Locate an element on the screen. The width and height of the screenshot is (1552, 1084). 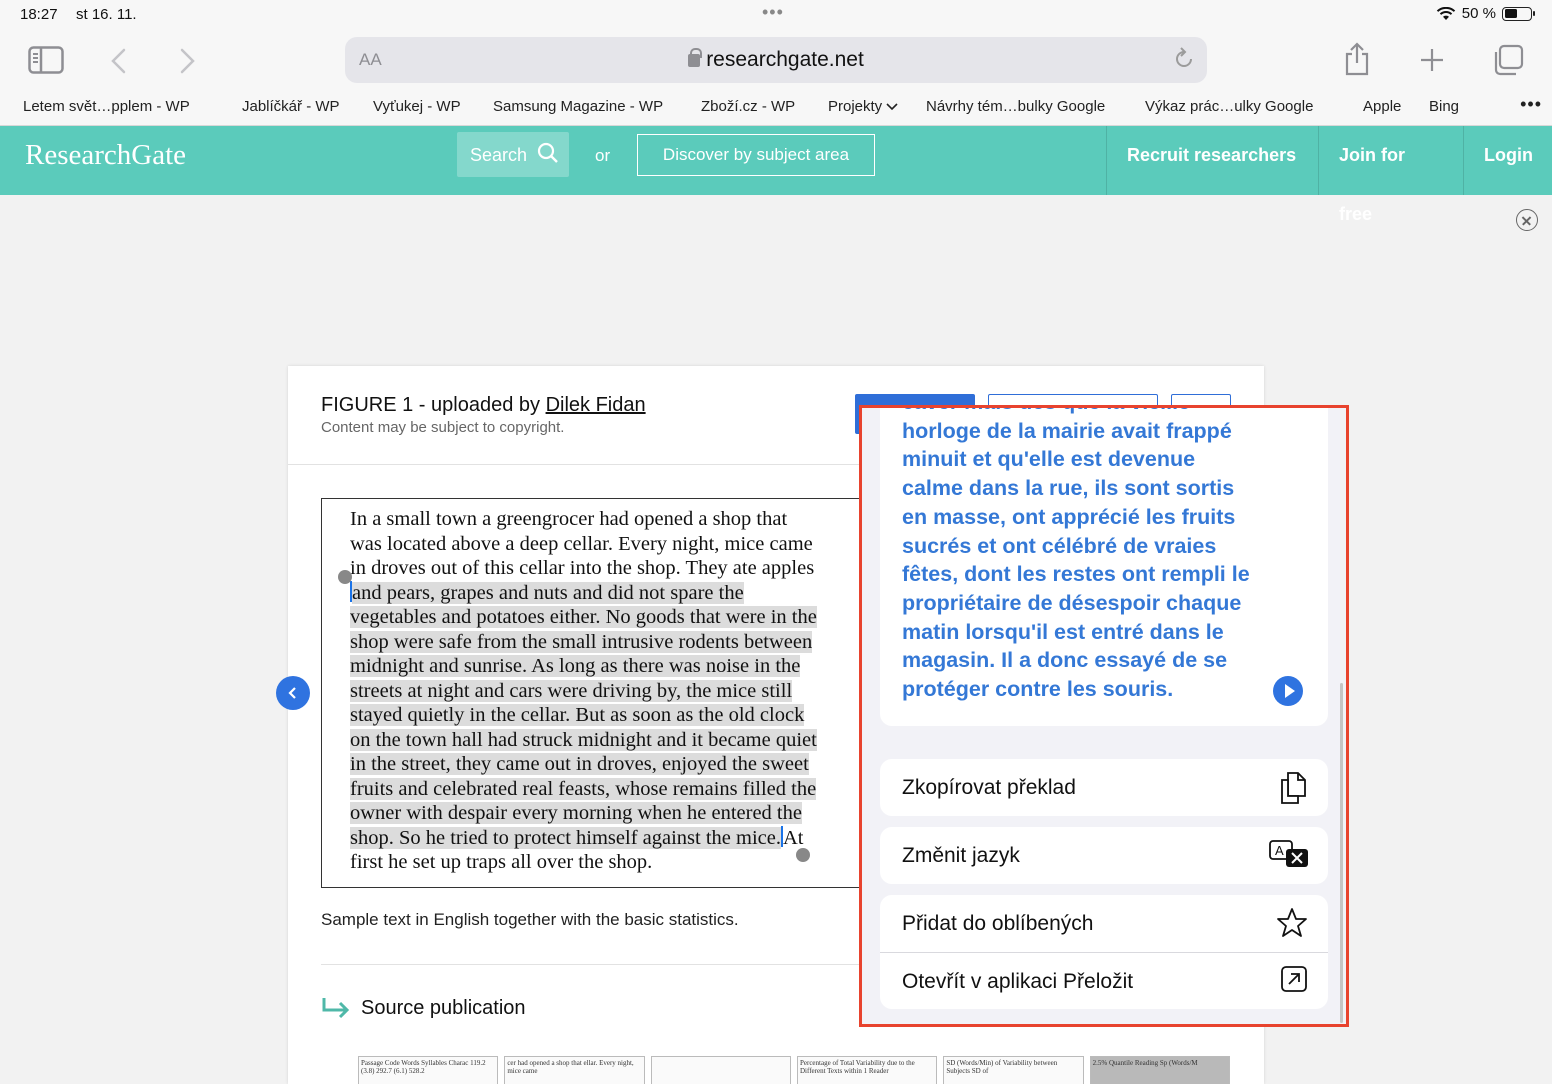
address-bar: AA researchgate.net is located at coordinates (776, 60).